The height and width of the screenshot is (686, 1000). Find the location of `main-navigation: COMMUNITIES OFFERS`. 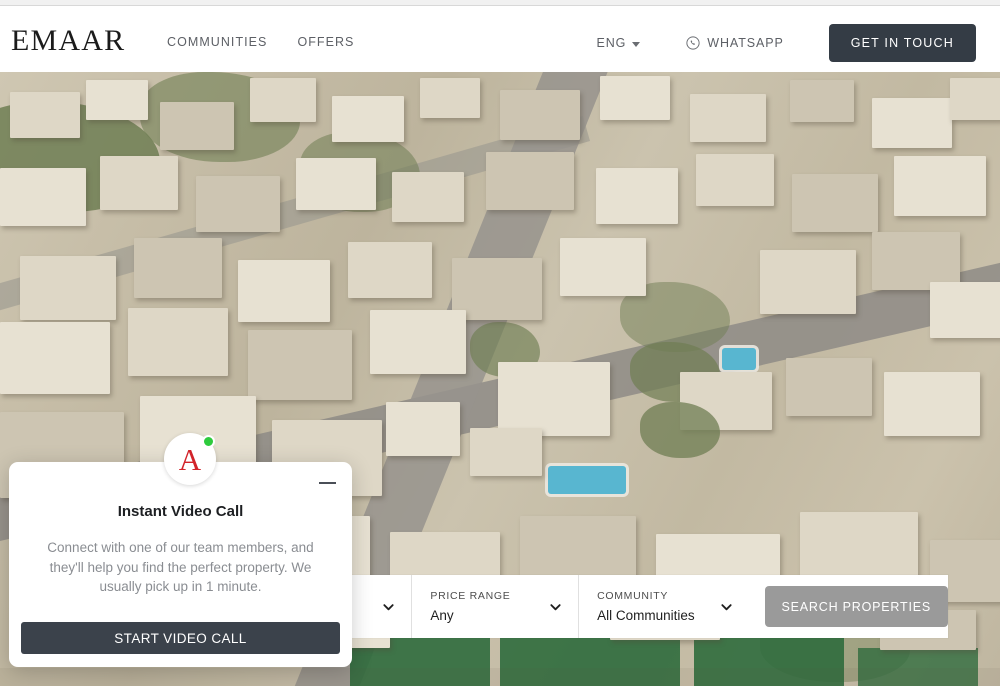

main-navigation: COMMUNITIES OFFERS is located at coordinates (260, 42).